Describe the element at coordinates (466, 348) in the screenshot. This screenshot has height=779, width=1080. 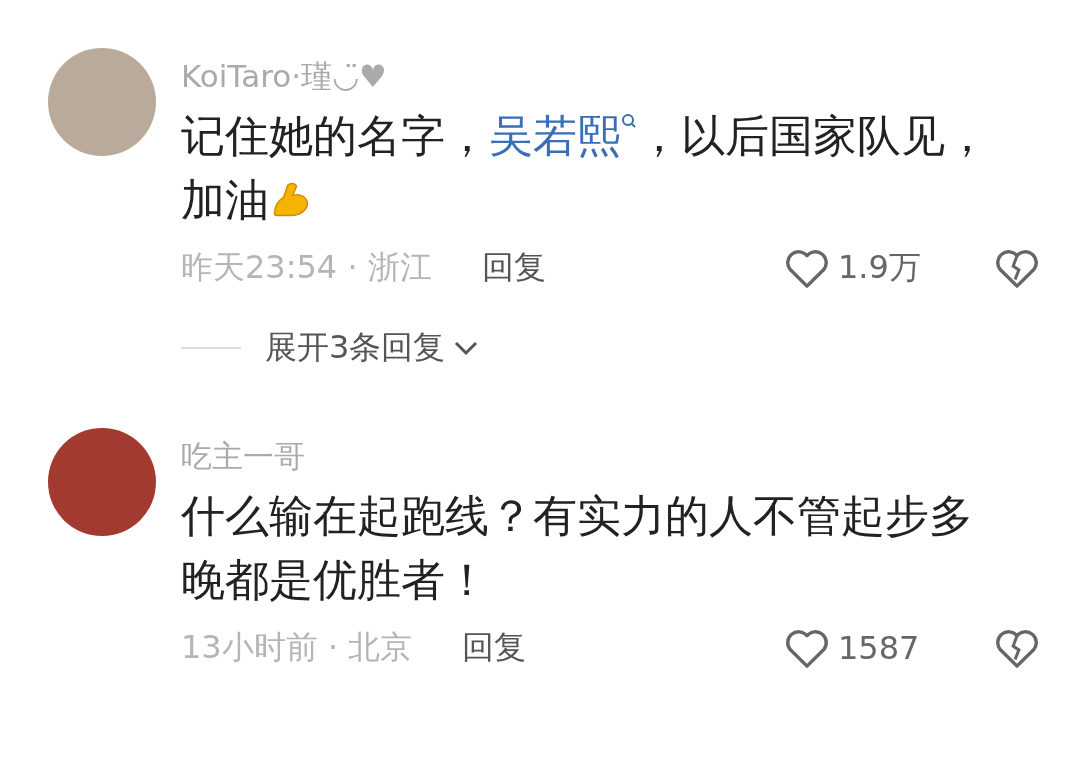
I see `chevron-down-icon` at that location.